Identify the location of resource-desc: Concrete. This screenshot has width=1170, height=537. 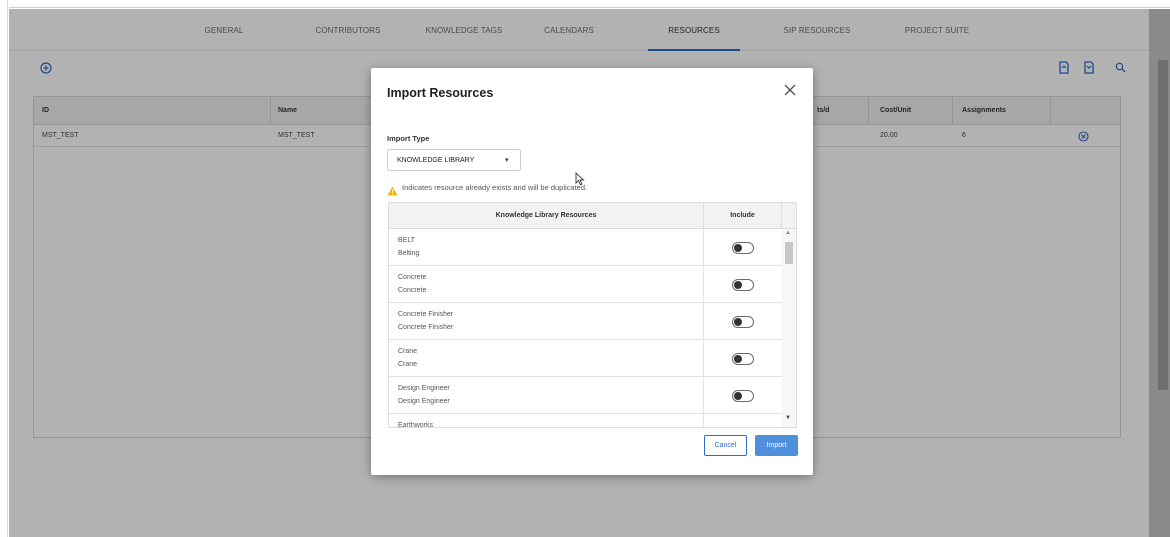
(412, 290).